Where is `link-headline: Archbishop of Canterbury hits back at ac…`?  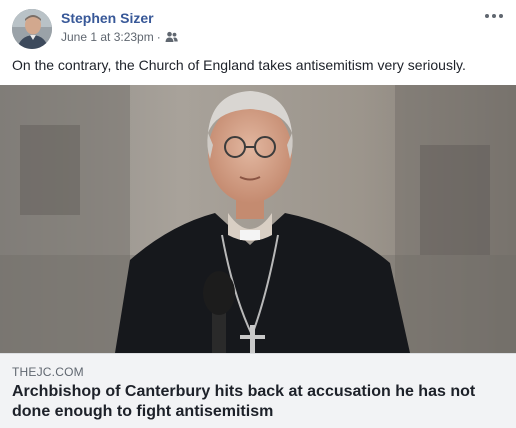 link-headline: Archbishop of Canterbury hits back at ac… is located at coordinates (258, 402).